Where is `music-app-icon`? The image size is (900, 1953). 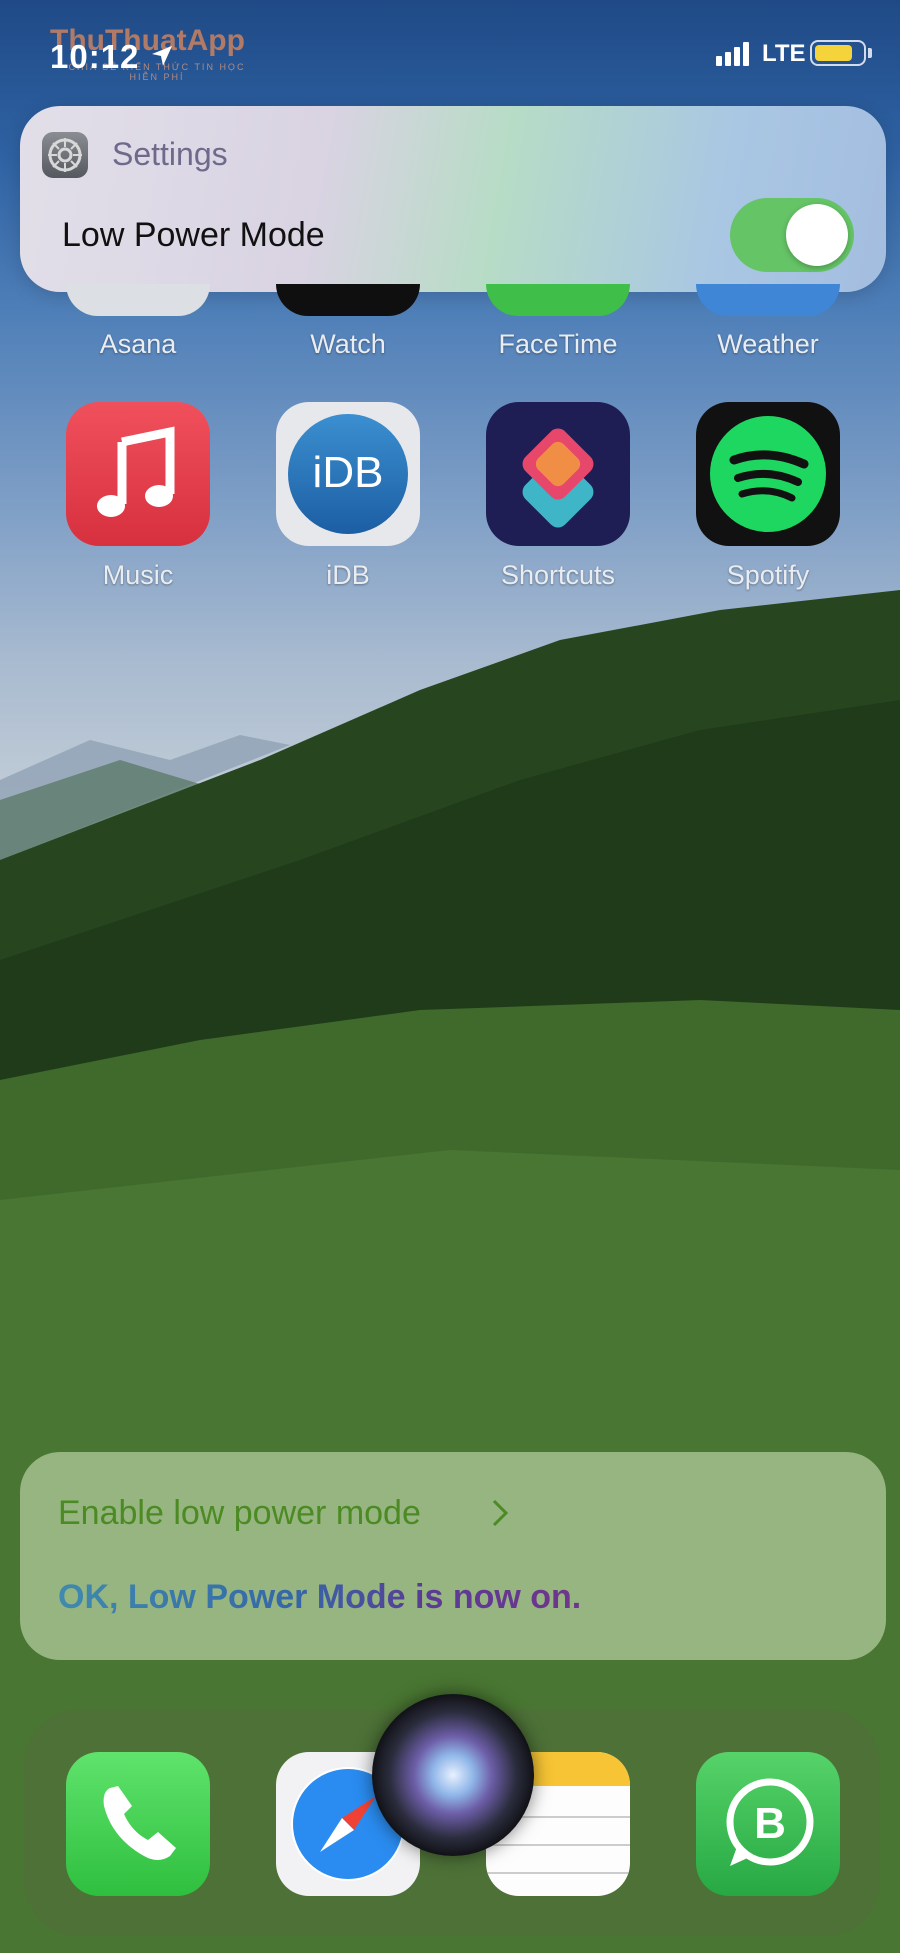 music-app-icon is located at coordinates (138, 474).